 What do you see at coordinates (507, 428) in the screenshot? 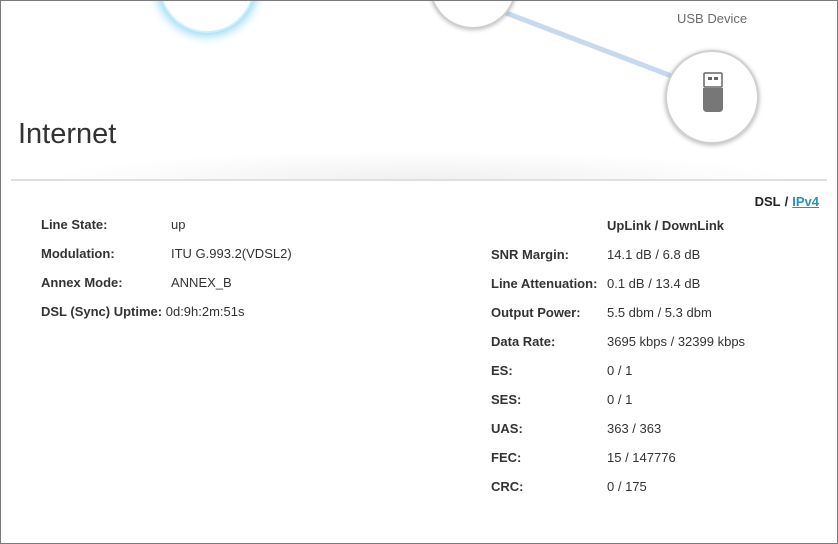
I see `uas-label: UAS:` at bounding box center [507, 428].